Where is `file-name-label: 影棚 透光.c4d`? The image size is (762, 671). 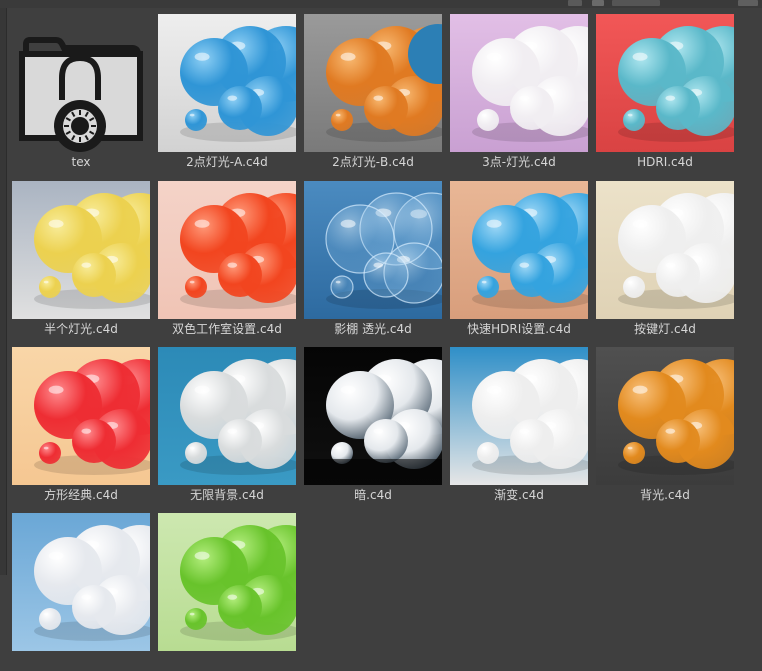
file-name-label: 影棚 透光.c4d is located at coordinates (373, 329).